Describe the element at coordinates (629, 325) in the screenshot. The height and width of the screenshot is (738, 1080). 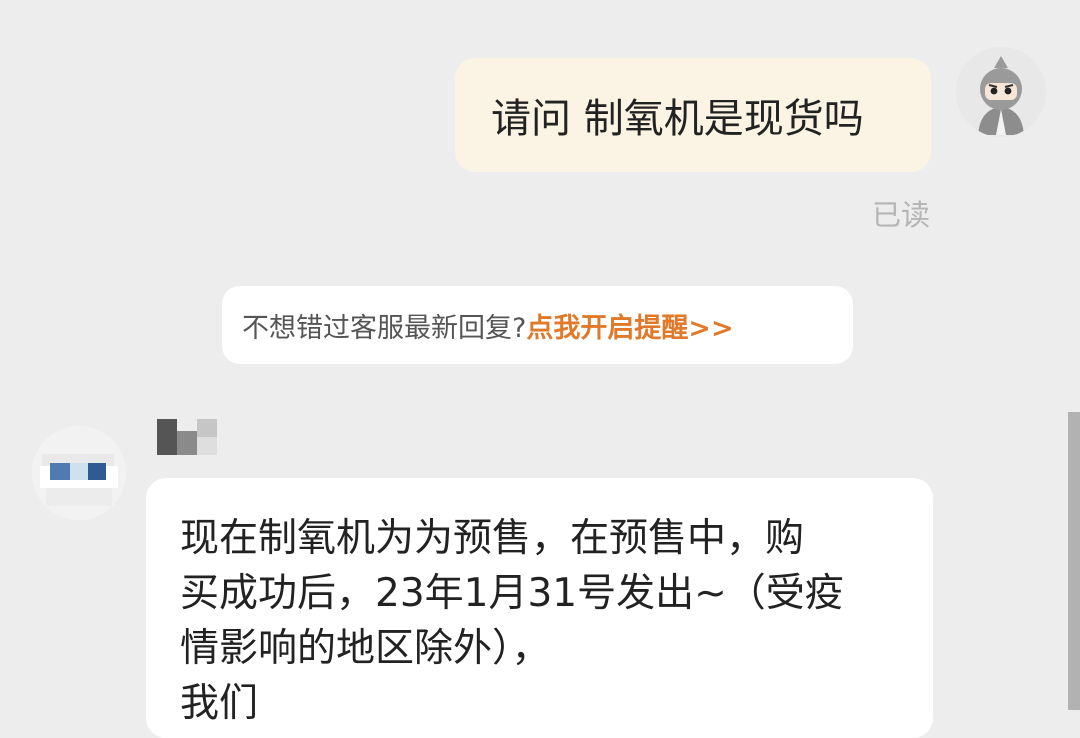
I see `enable-reminder-link: 点我开启提醒>>` at that location.